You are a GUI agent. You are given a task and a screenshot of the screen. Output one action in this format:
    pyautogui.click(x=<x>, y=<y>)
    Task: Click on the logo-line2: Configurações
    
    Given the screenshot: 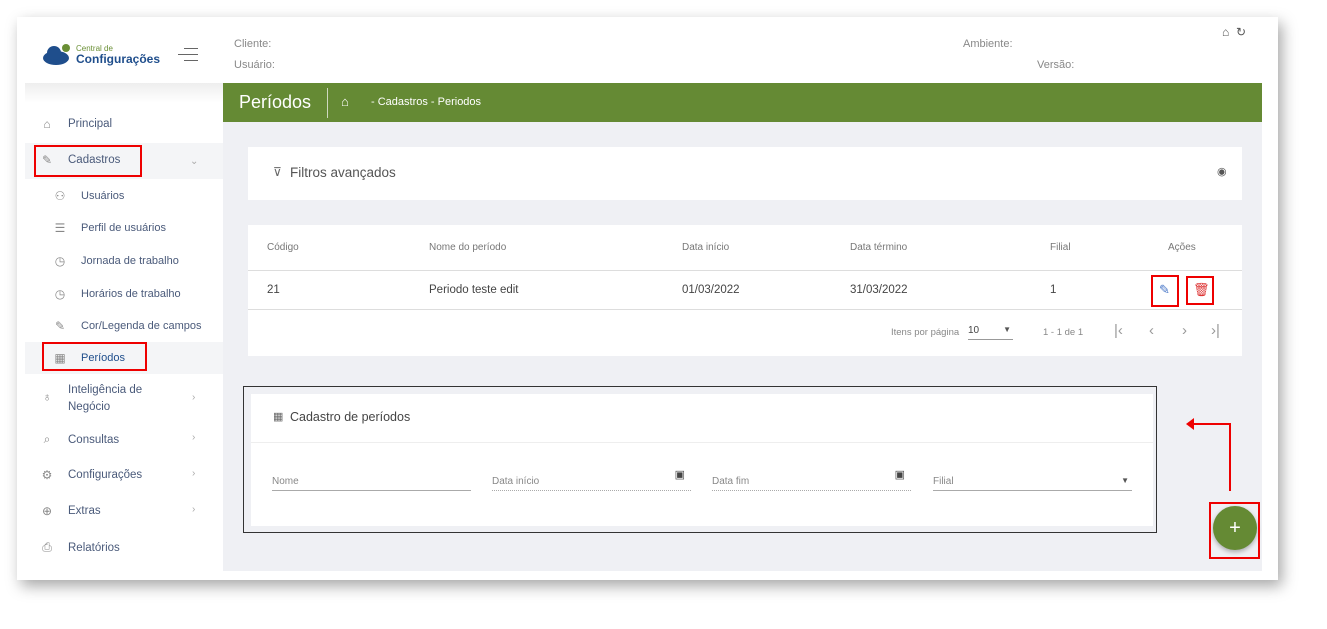 What is the action you would take?
    pyautogui.click(x=118, y=59)
    